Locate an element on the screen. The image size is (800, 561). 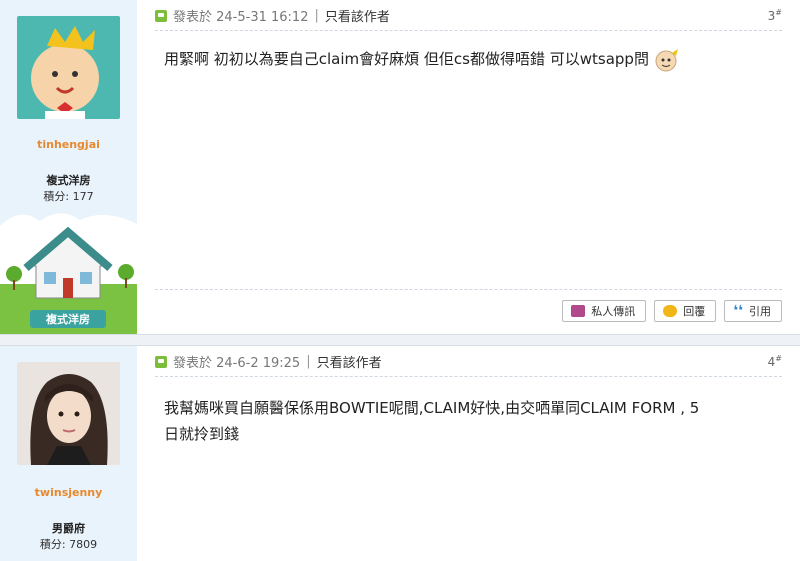
quote-icon: ❛❛ is located at coordinates (738, 311).